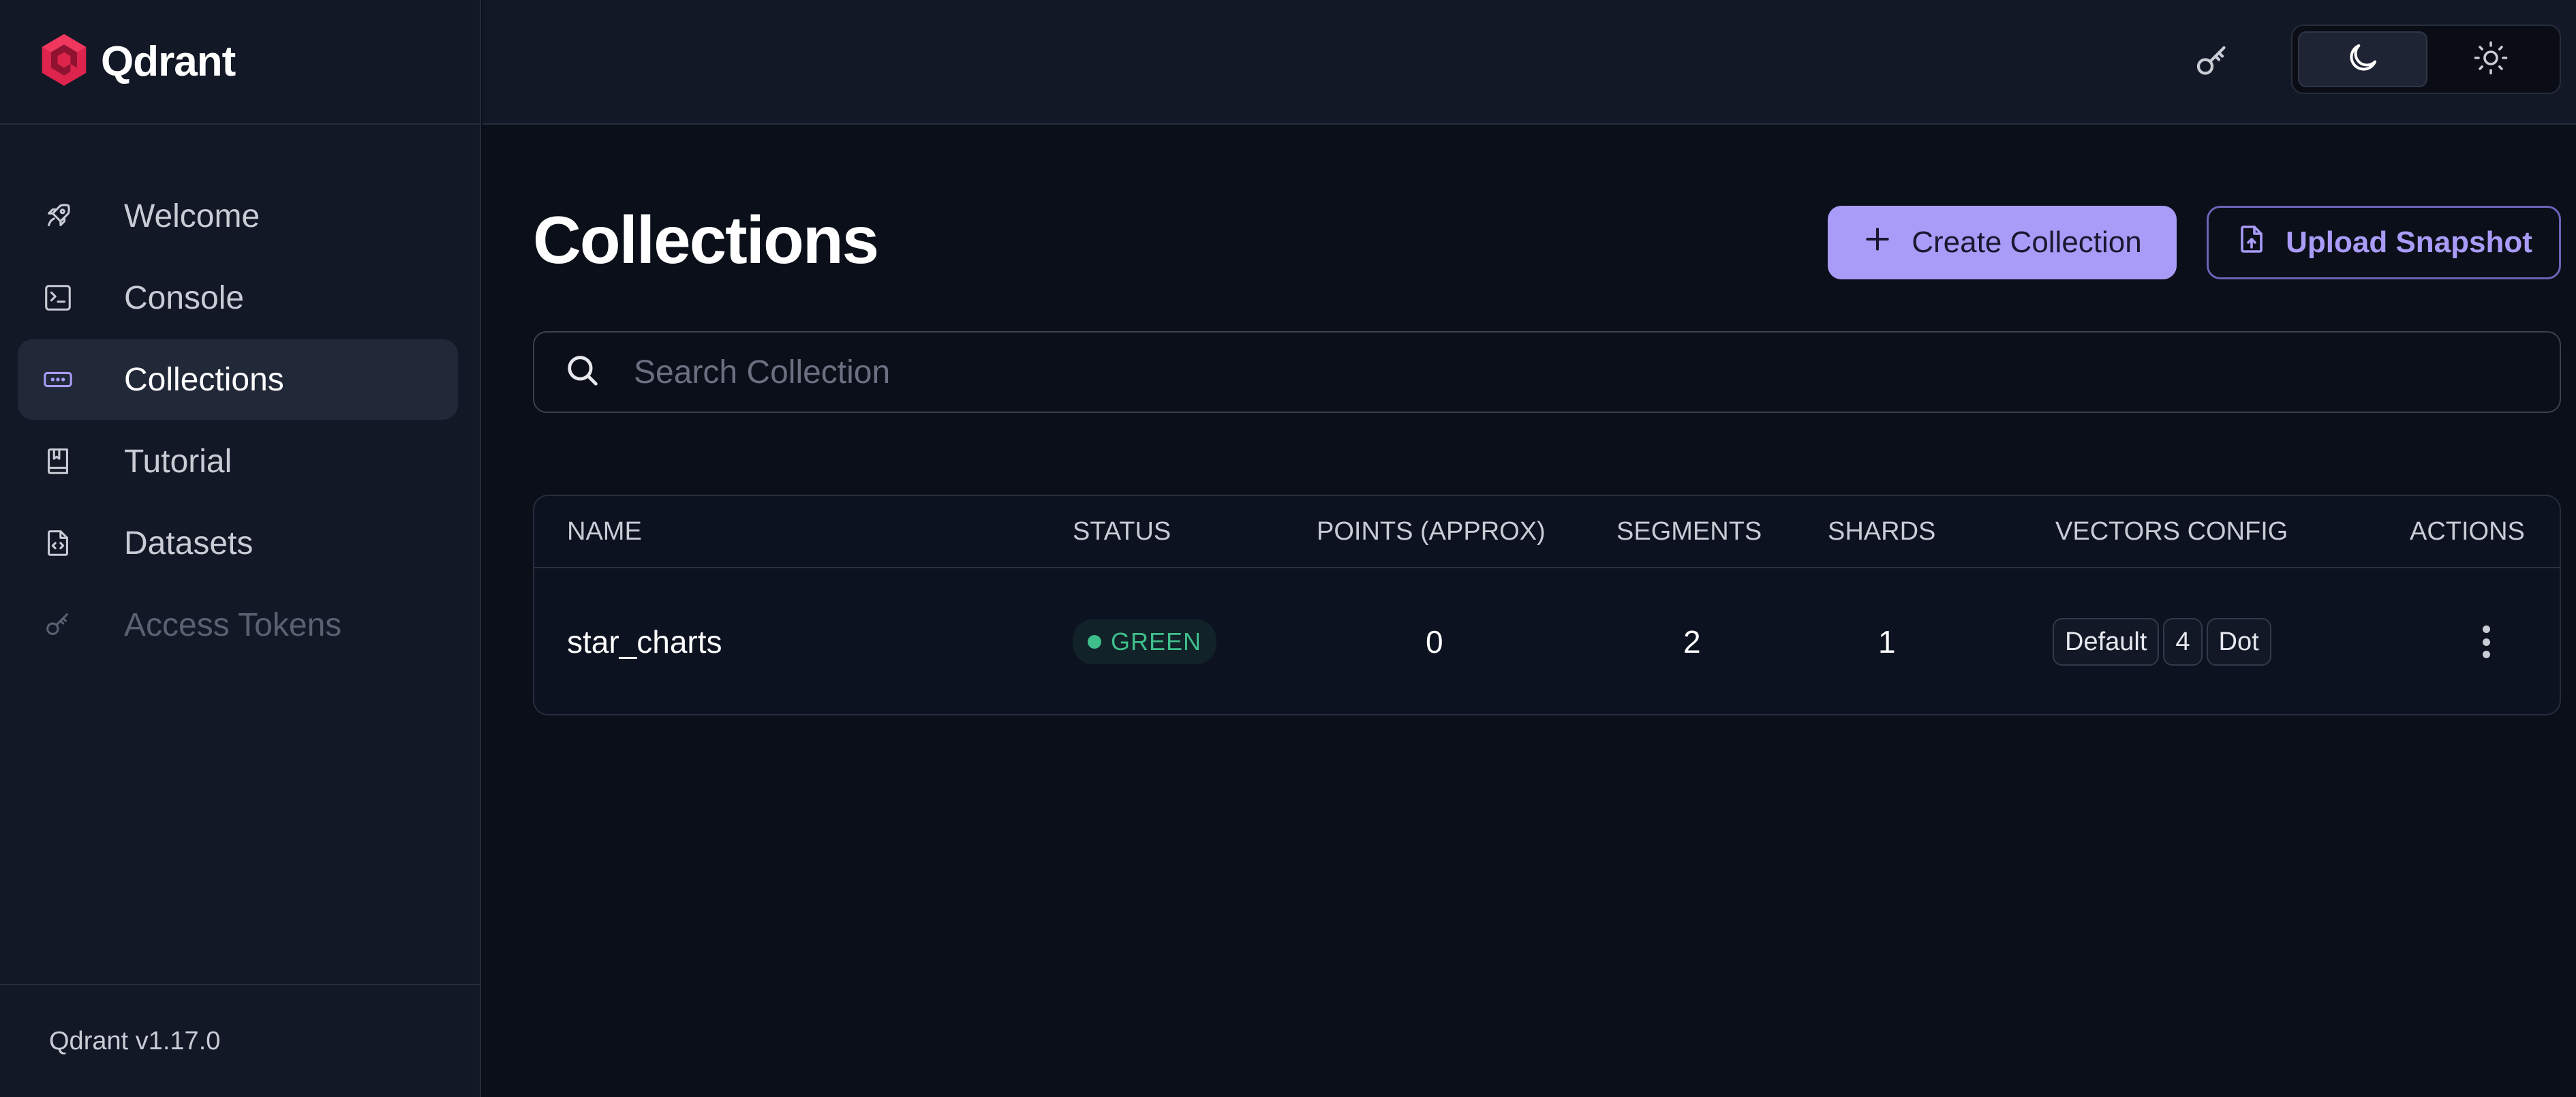 The height and width of the screenshot is (1097, 2576). I want to click on sidebar-item-label: Tutorial, so click(178, 462).